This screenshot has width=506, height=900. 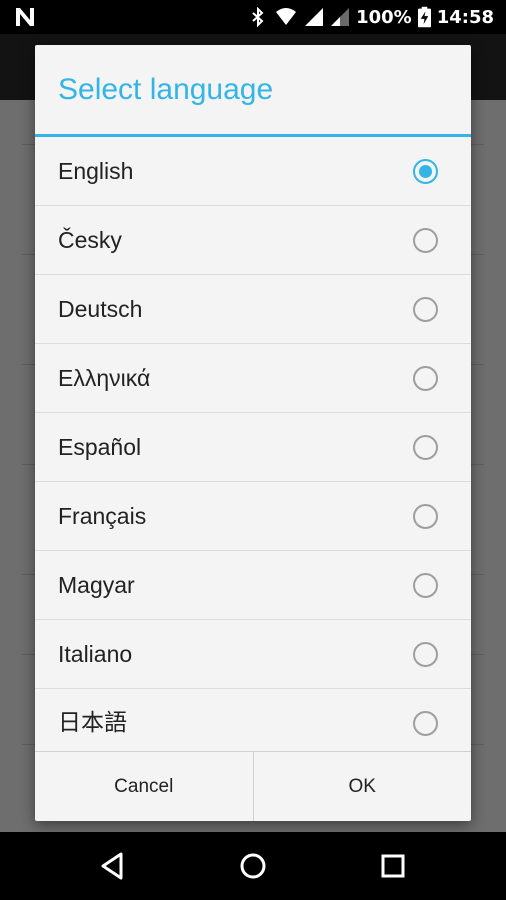 I want to click on wifi-icon, so click(x=286, y=16).